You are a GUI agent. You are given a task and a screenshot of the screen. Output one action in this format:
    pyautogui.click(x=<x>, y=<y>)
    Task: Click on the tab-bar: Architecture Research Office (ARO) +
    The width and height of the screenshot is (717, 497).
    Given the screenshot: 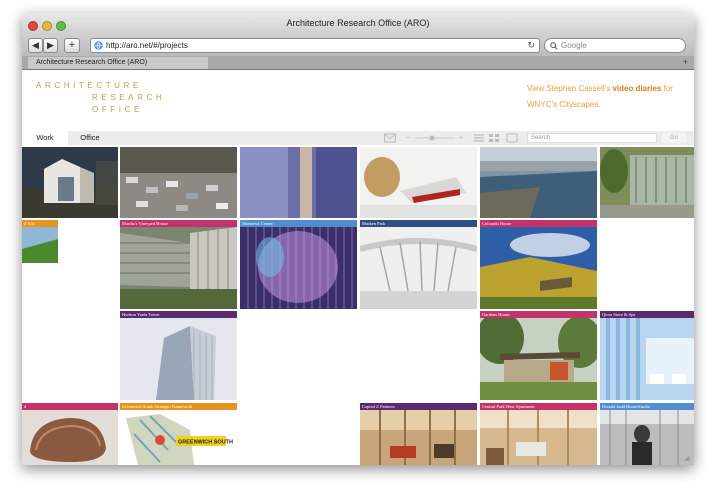 What is the action you would take?
    pyautogui.click(x=358, y=63)
    